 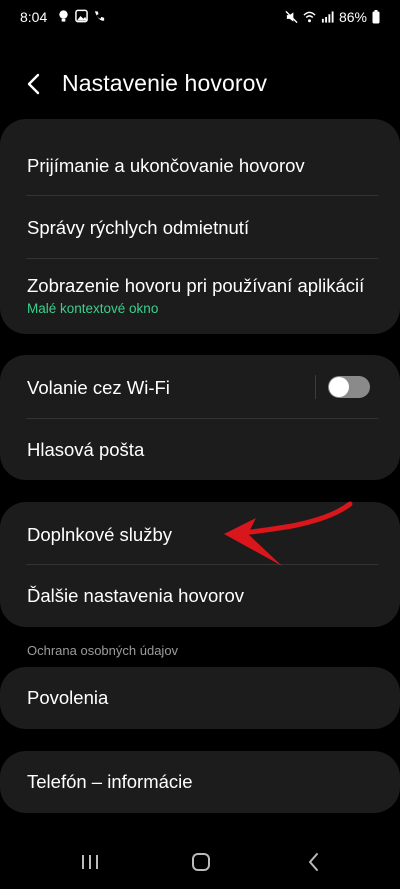 I want to click on wifi-icon, so click(x=309, y=17).